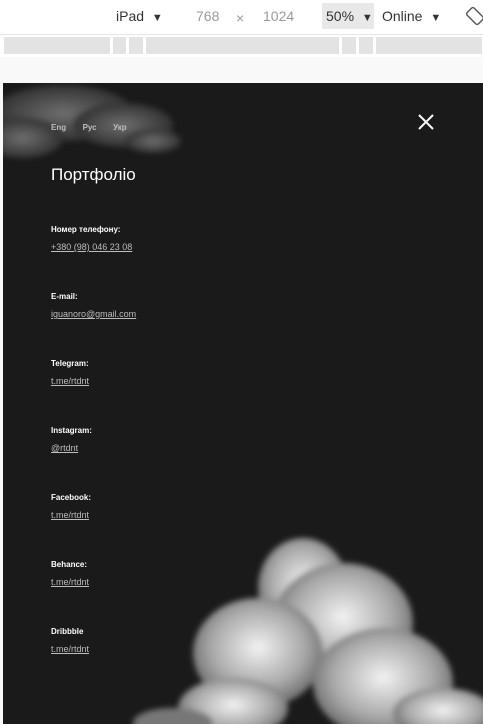  Describe the element at coordinates (71, 497) in the screenshot. I see `contact-label: Facebook:` at that location.